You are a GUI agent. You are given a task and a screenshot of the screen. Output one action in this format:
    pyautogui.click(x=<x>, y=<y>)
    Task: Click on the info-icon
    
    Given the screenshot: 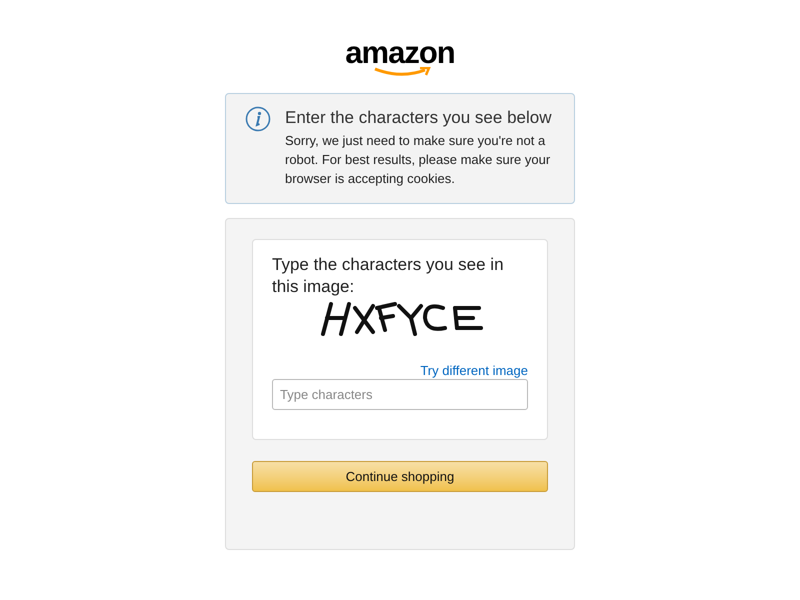 What is the action you would take?
    pyautogui.click(x=258, y=119)
    